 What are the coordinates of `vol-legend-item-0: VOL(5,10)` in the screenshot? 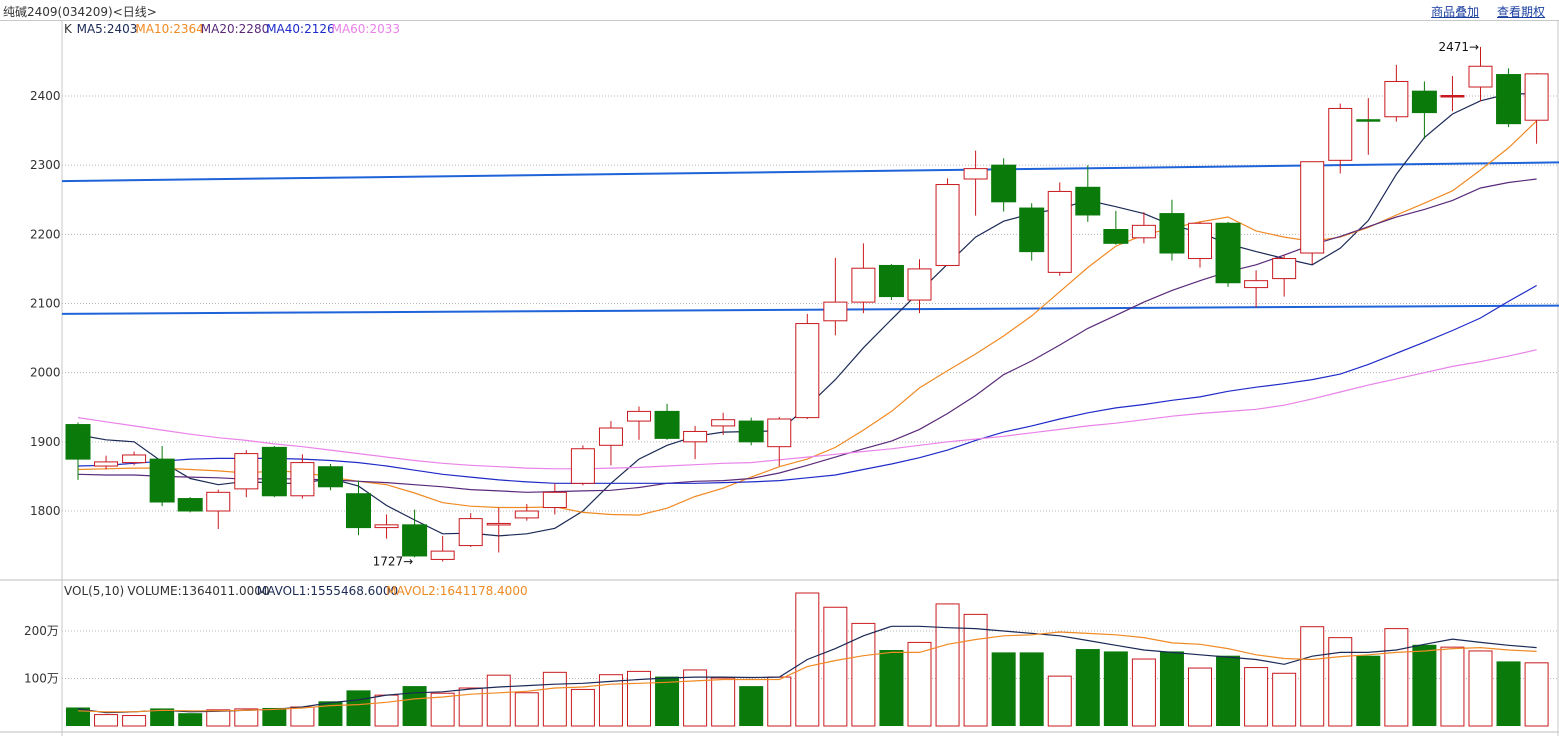 It's located at (94, 591).